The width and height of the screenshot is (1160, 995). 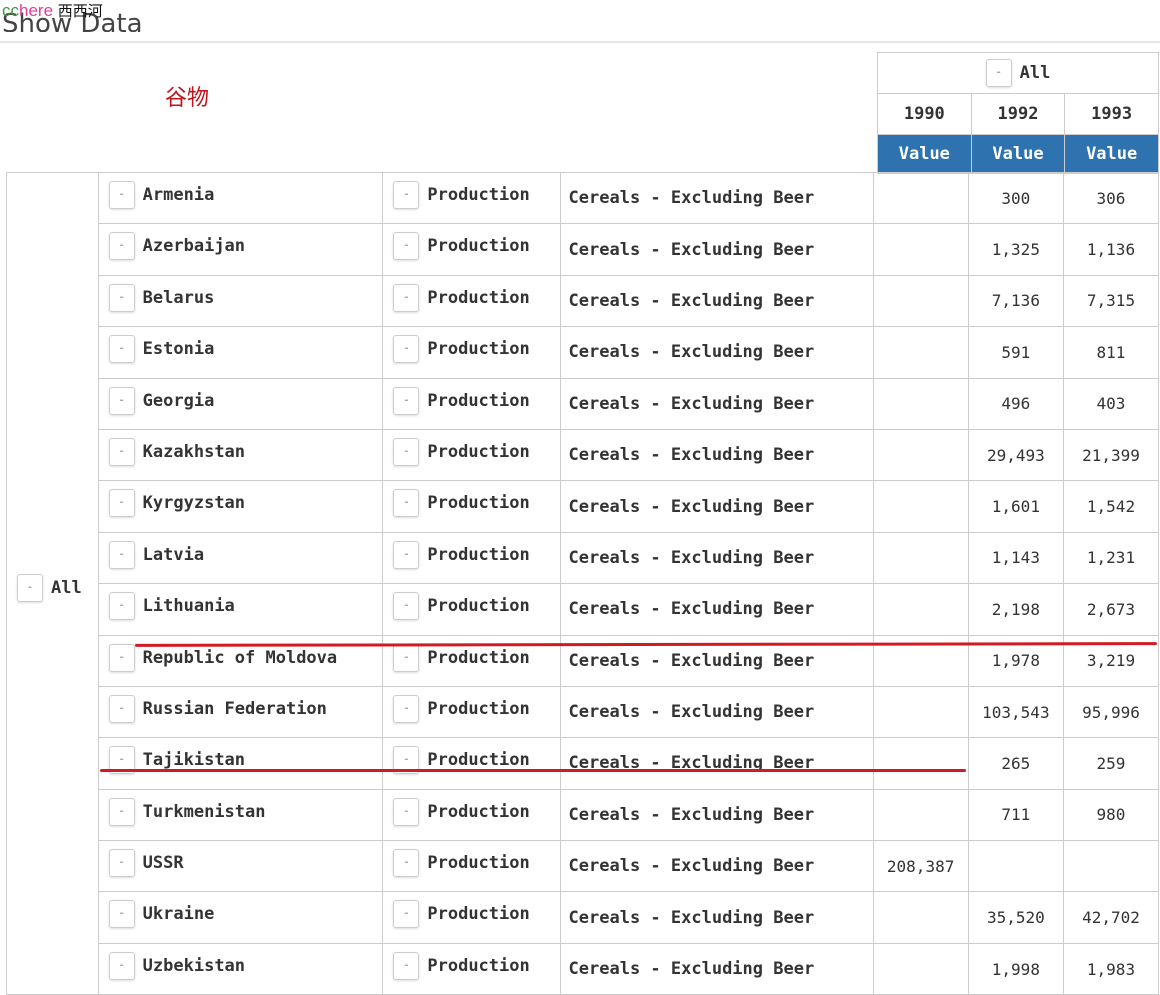 I want to click on row-group-all: - All, so click(x=52, y=583).